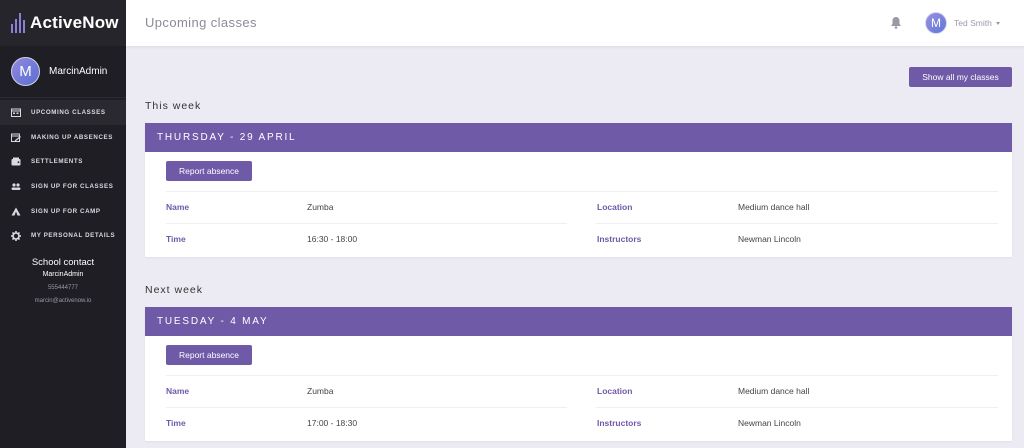 The height and width of the screenshot is (448, 1024). I want to click on sidebar-item-label: SIGN UP FOR CAMP, so click(66, 211).